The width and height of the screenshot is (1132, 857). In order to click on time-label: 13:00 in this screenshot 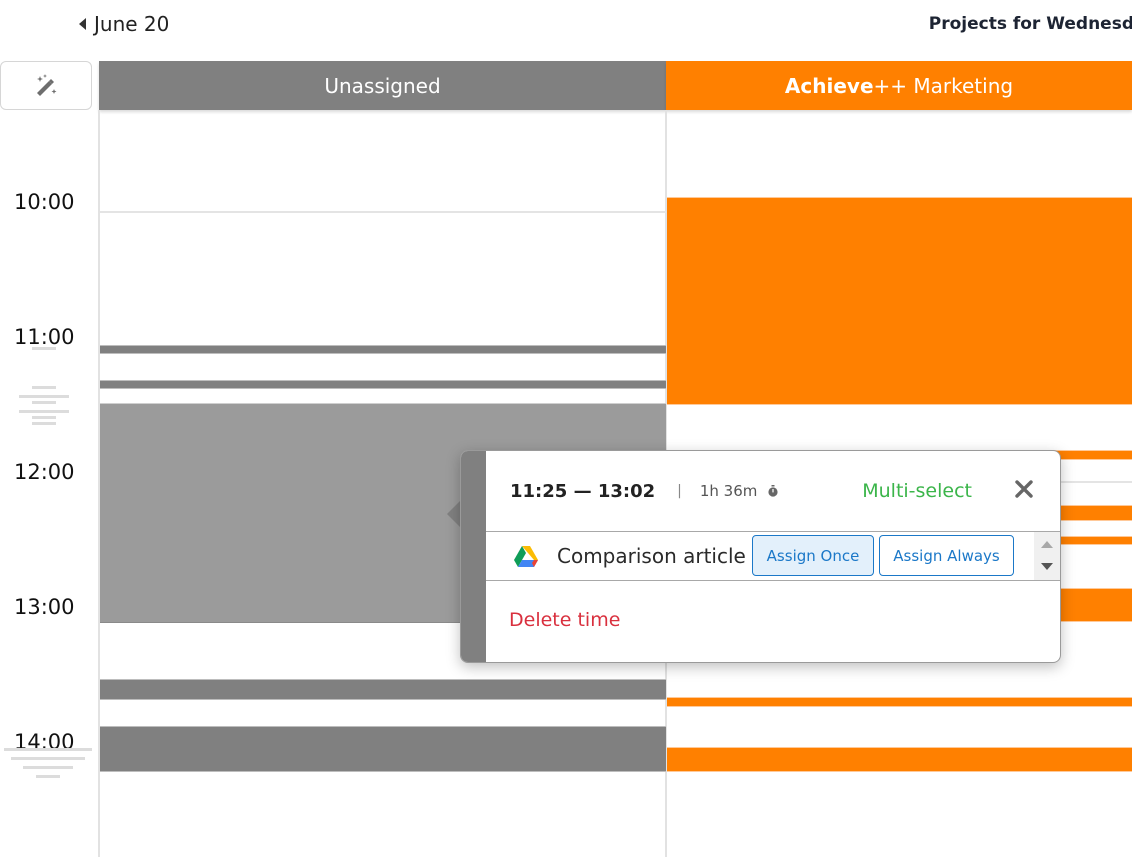, I will do `click(44, 607)`.